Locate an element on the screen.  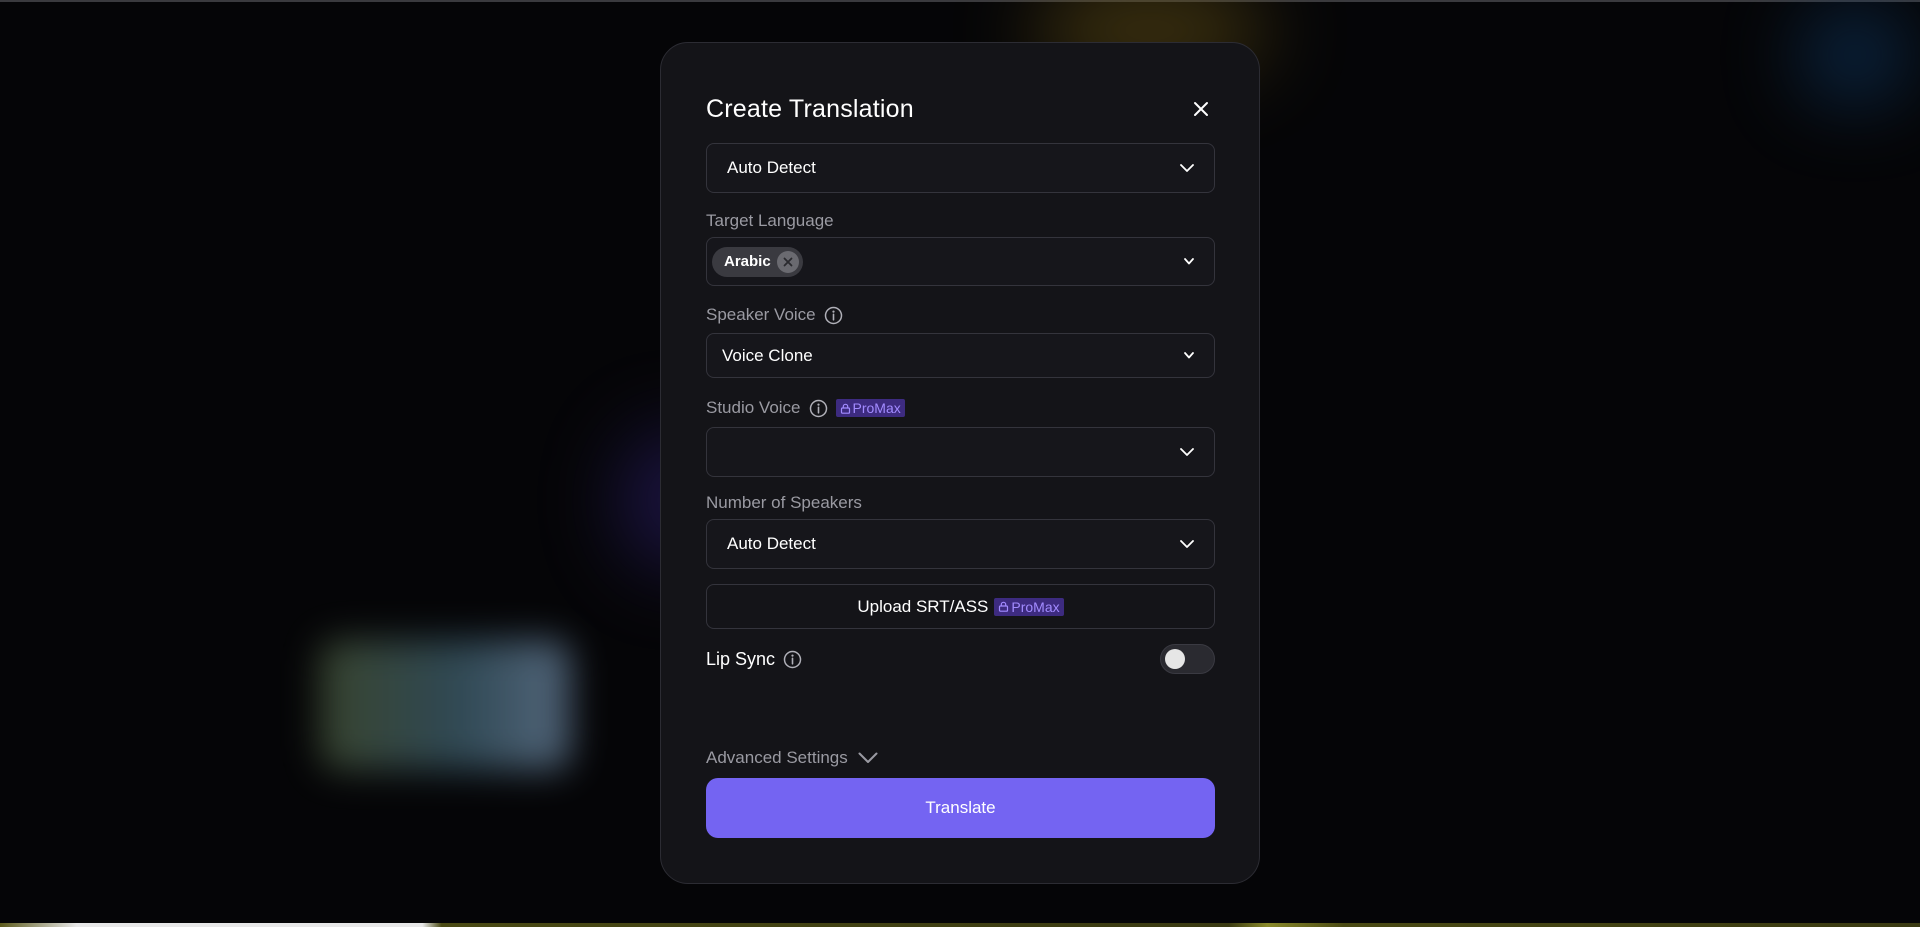
advanced-settings-label: Advanced Settings is located at coordinates (777, 757).